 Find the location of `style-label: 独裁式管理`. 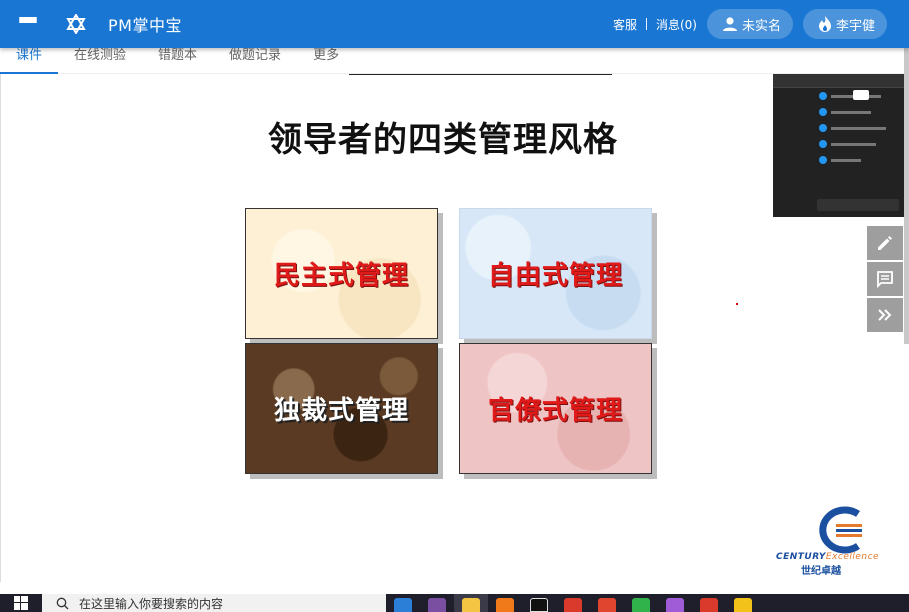

style-label: 独裁式管理 is located at coordinates (341, 411).